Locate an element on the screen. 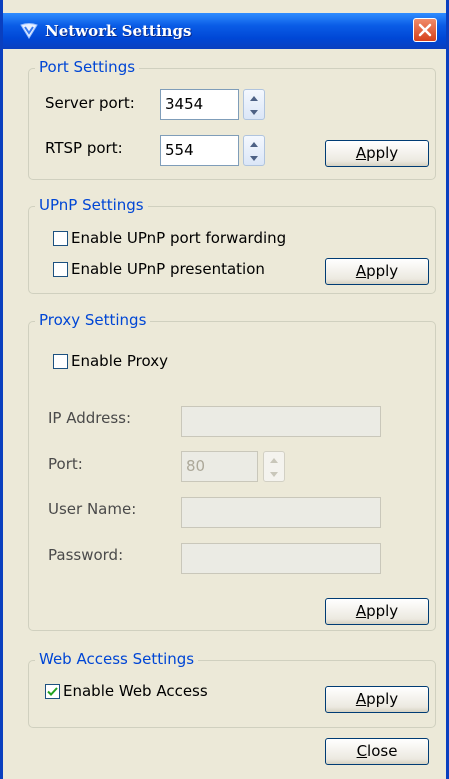 This screenshot has width=449, height=779. close-window-button is located at coordinates (425, 30).